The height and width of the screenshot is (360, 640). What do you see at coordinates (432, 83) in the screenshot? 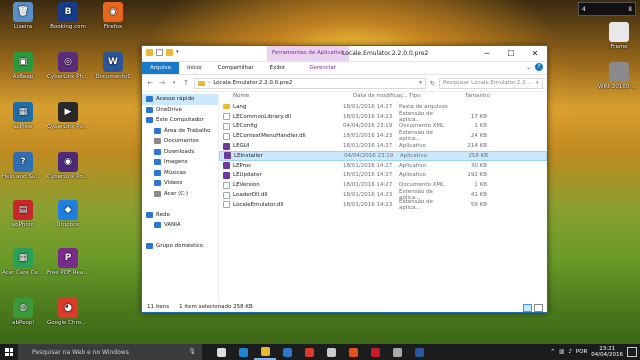
I see `refresh-icon: ↻` at bounding box center [432, 83].